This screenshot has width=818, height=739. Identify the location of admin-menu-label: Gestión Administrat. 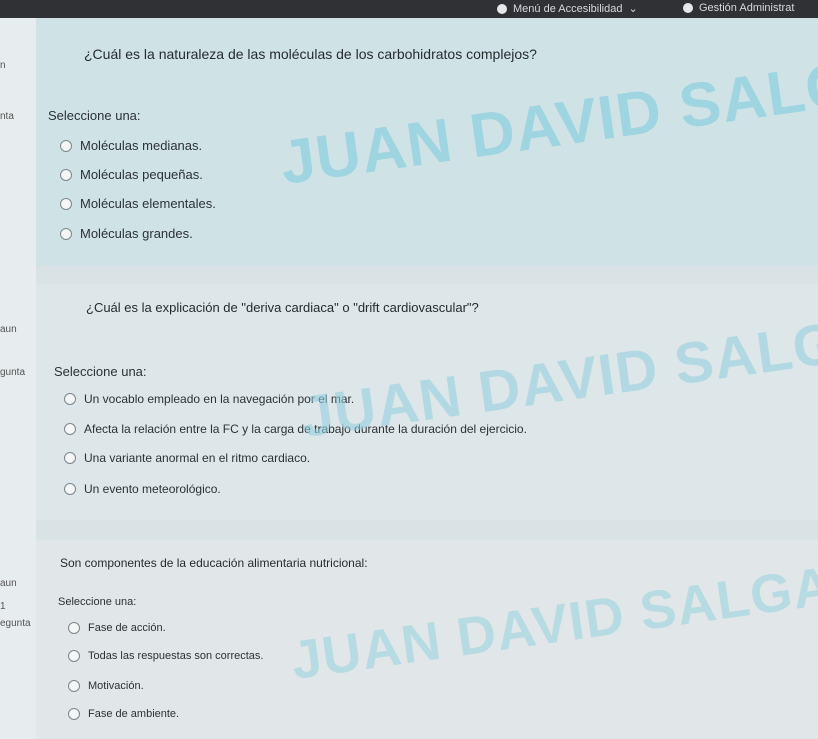
(747, 8).